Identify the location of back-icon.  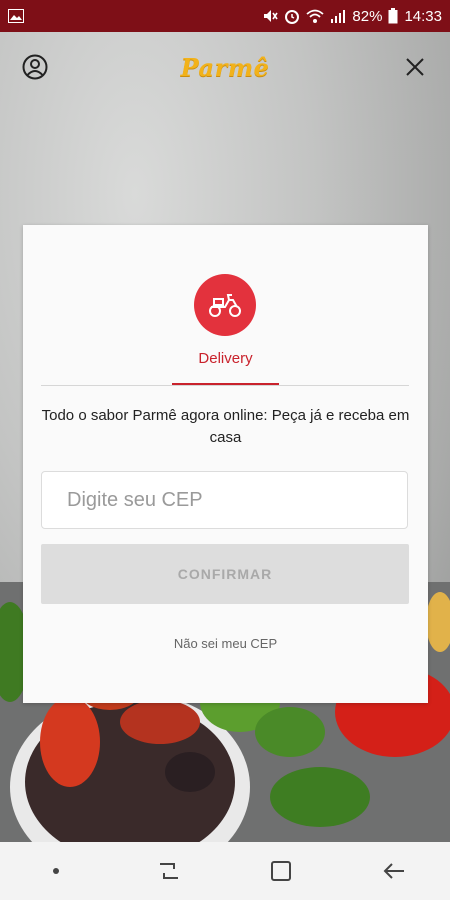
(393, 871).